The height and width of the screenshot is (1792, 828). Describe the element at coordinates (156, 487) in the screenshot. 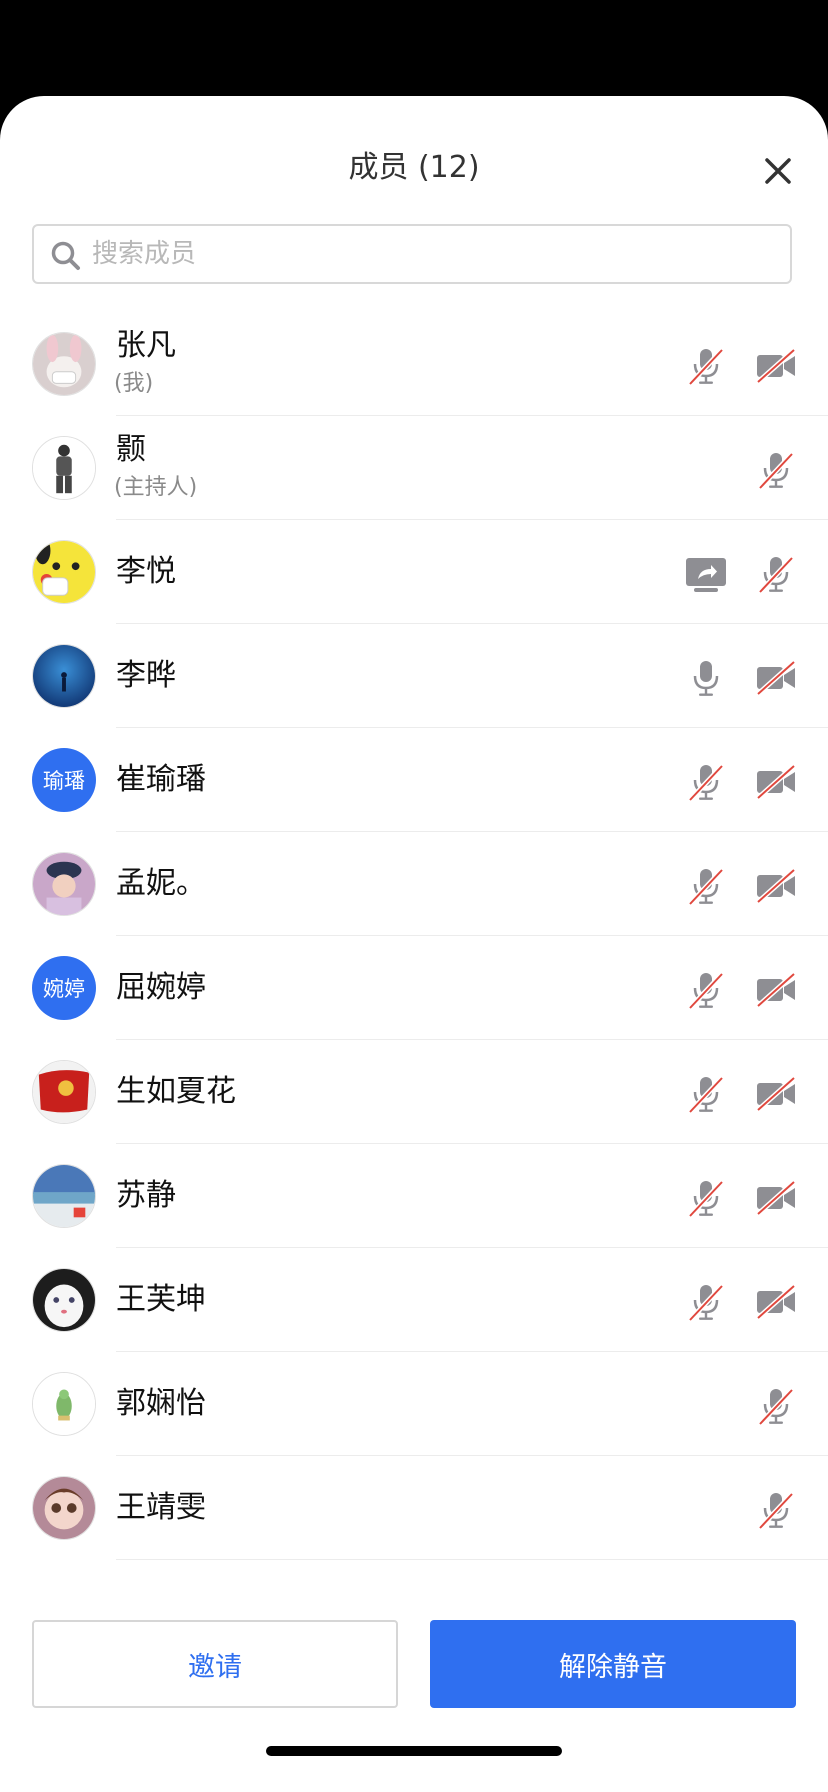

I see `member-role: (主持人)` at that location.